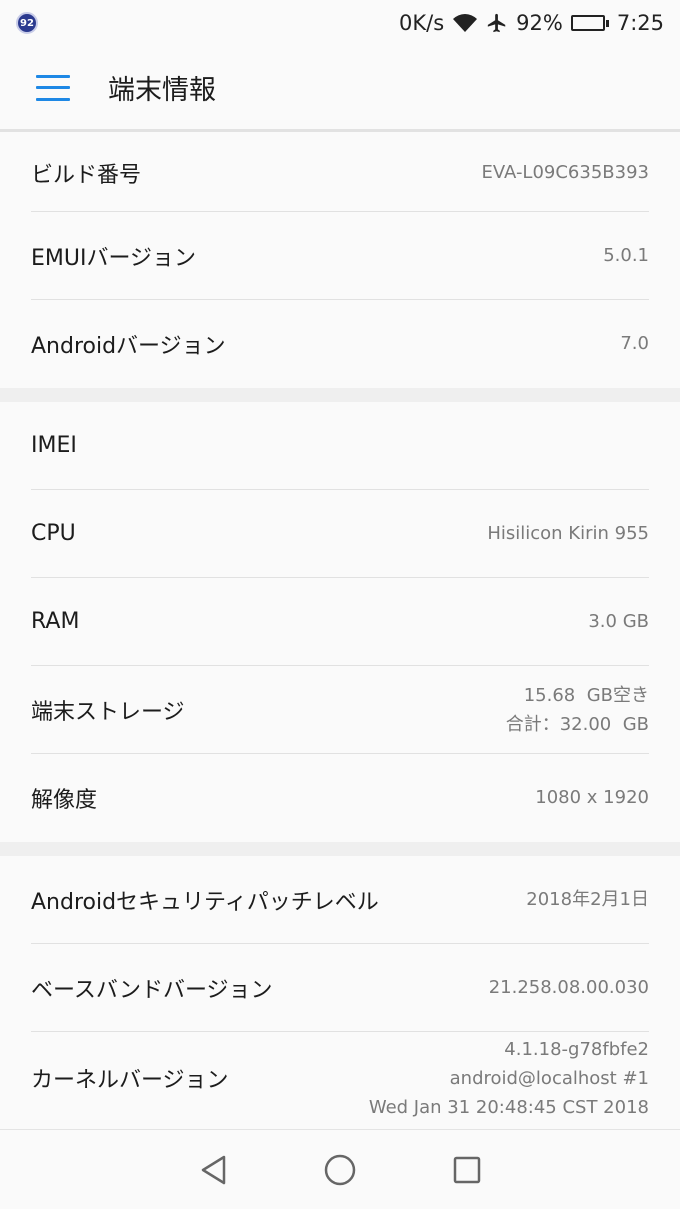 The width and height of the screenshot is (680, 1209). I want to click on status-indicators: 0K/s 92% 7:25, so click(531, 23).